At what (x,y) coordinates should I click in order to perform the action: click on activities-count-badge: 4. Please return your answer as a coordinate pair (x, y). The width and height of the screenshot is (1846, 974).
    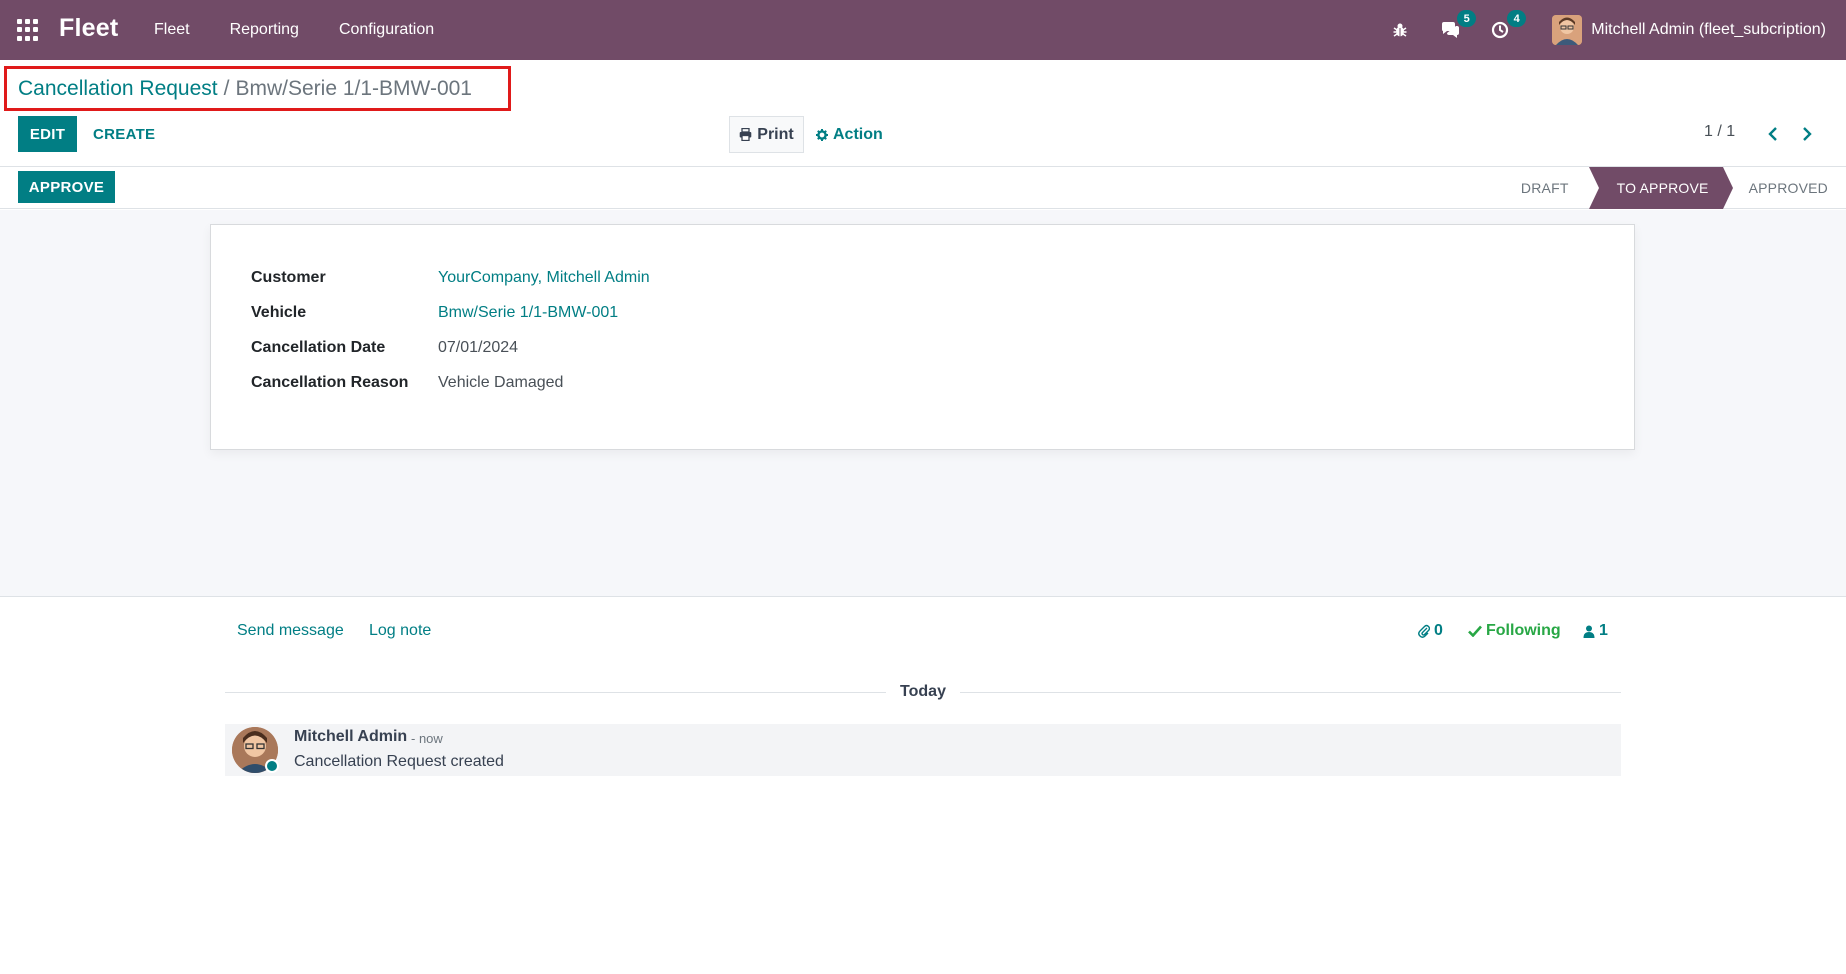
    Looking at the image, I should click on (1517, 18).